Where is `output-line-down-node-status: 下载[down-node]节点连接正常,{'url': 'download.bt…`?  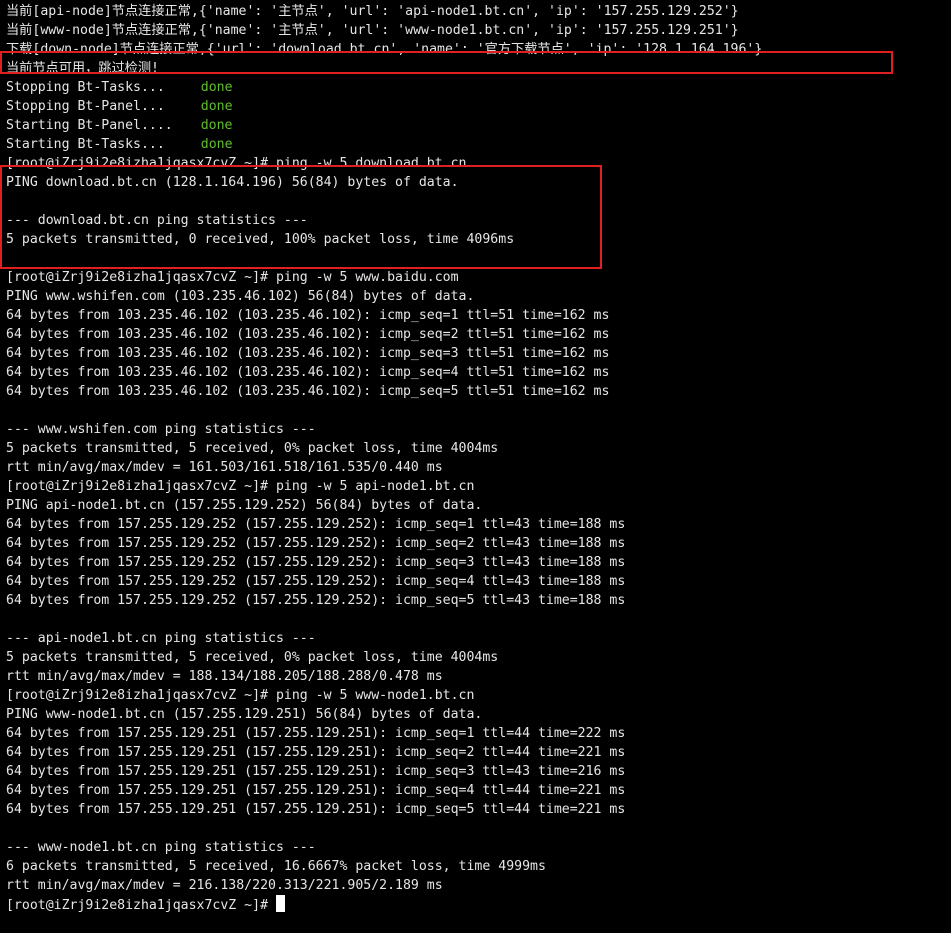
output-line-down-node-status: 下载[down-node]节点连接正常,{'url': 'download.bt… is located at coordinates (384, 49).